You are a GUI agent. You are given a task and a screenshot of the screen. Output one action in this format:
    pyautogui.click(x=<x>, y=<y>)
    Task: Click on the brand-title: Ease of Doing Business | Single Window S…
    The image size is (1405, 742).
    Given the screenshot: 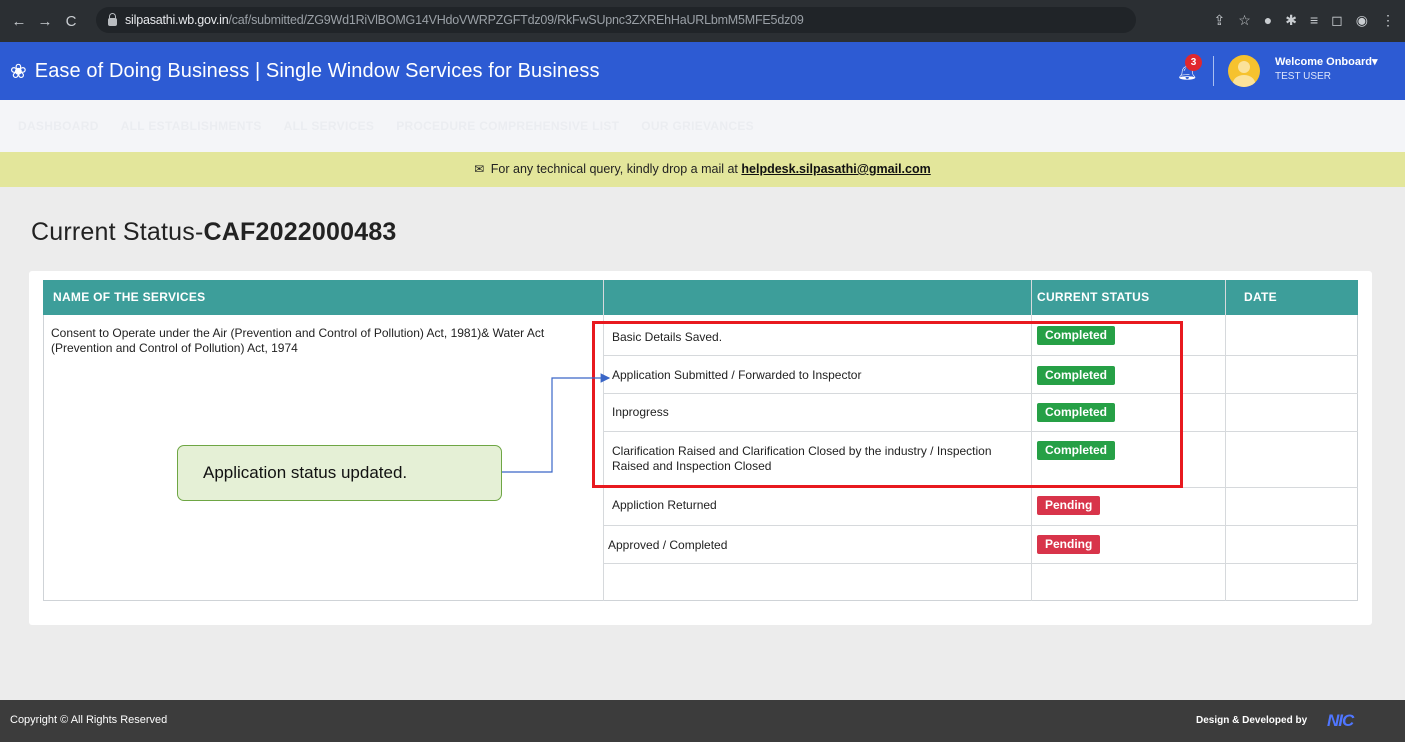 What is the action you would take?
    pyautogui.click(x=317, y=71)
    